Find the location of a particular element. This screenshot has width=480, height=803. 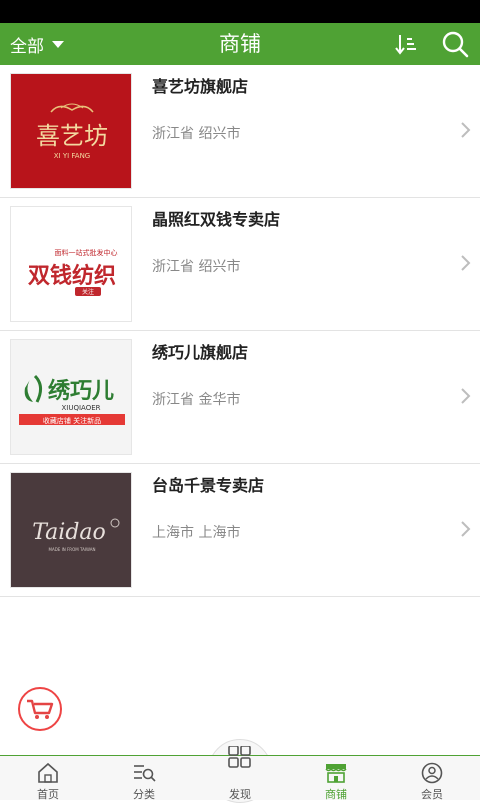

shop-icon is located at coordinates (336, 773).